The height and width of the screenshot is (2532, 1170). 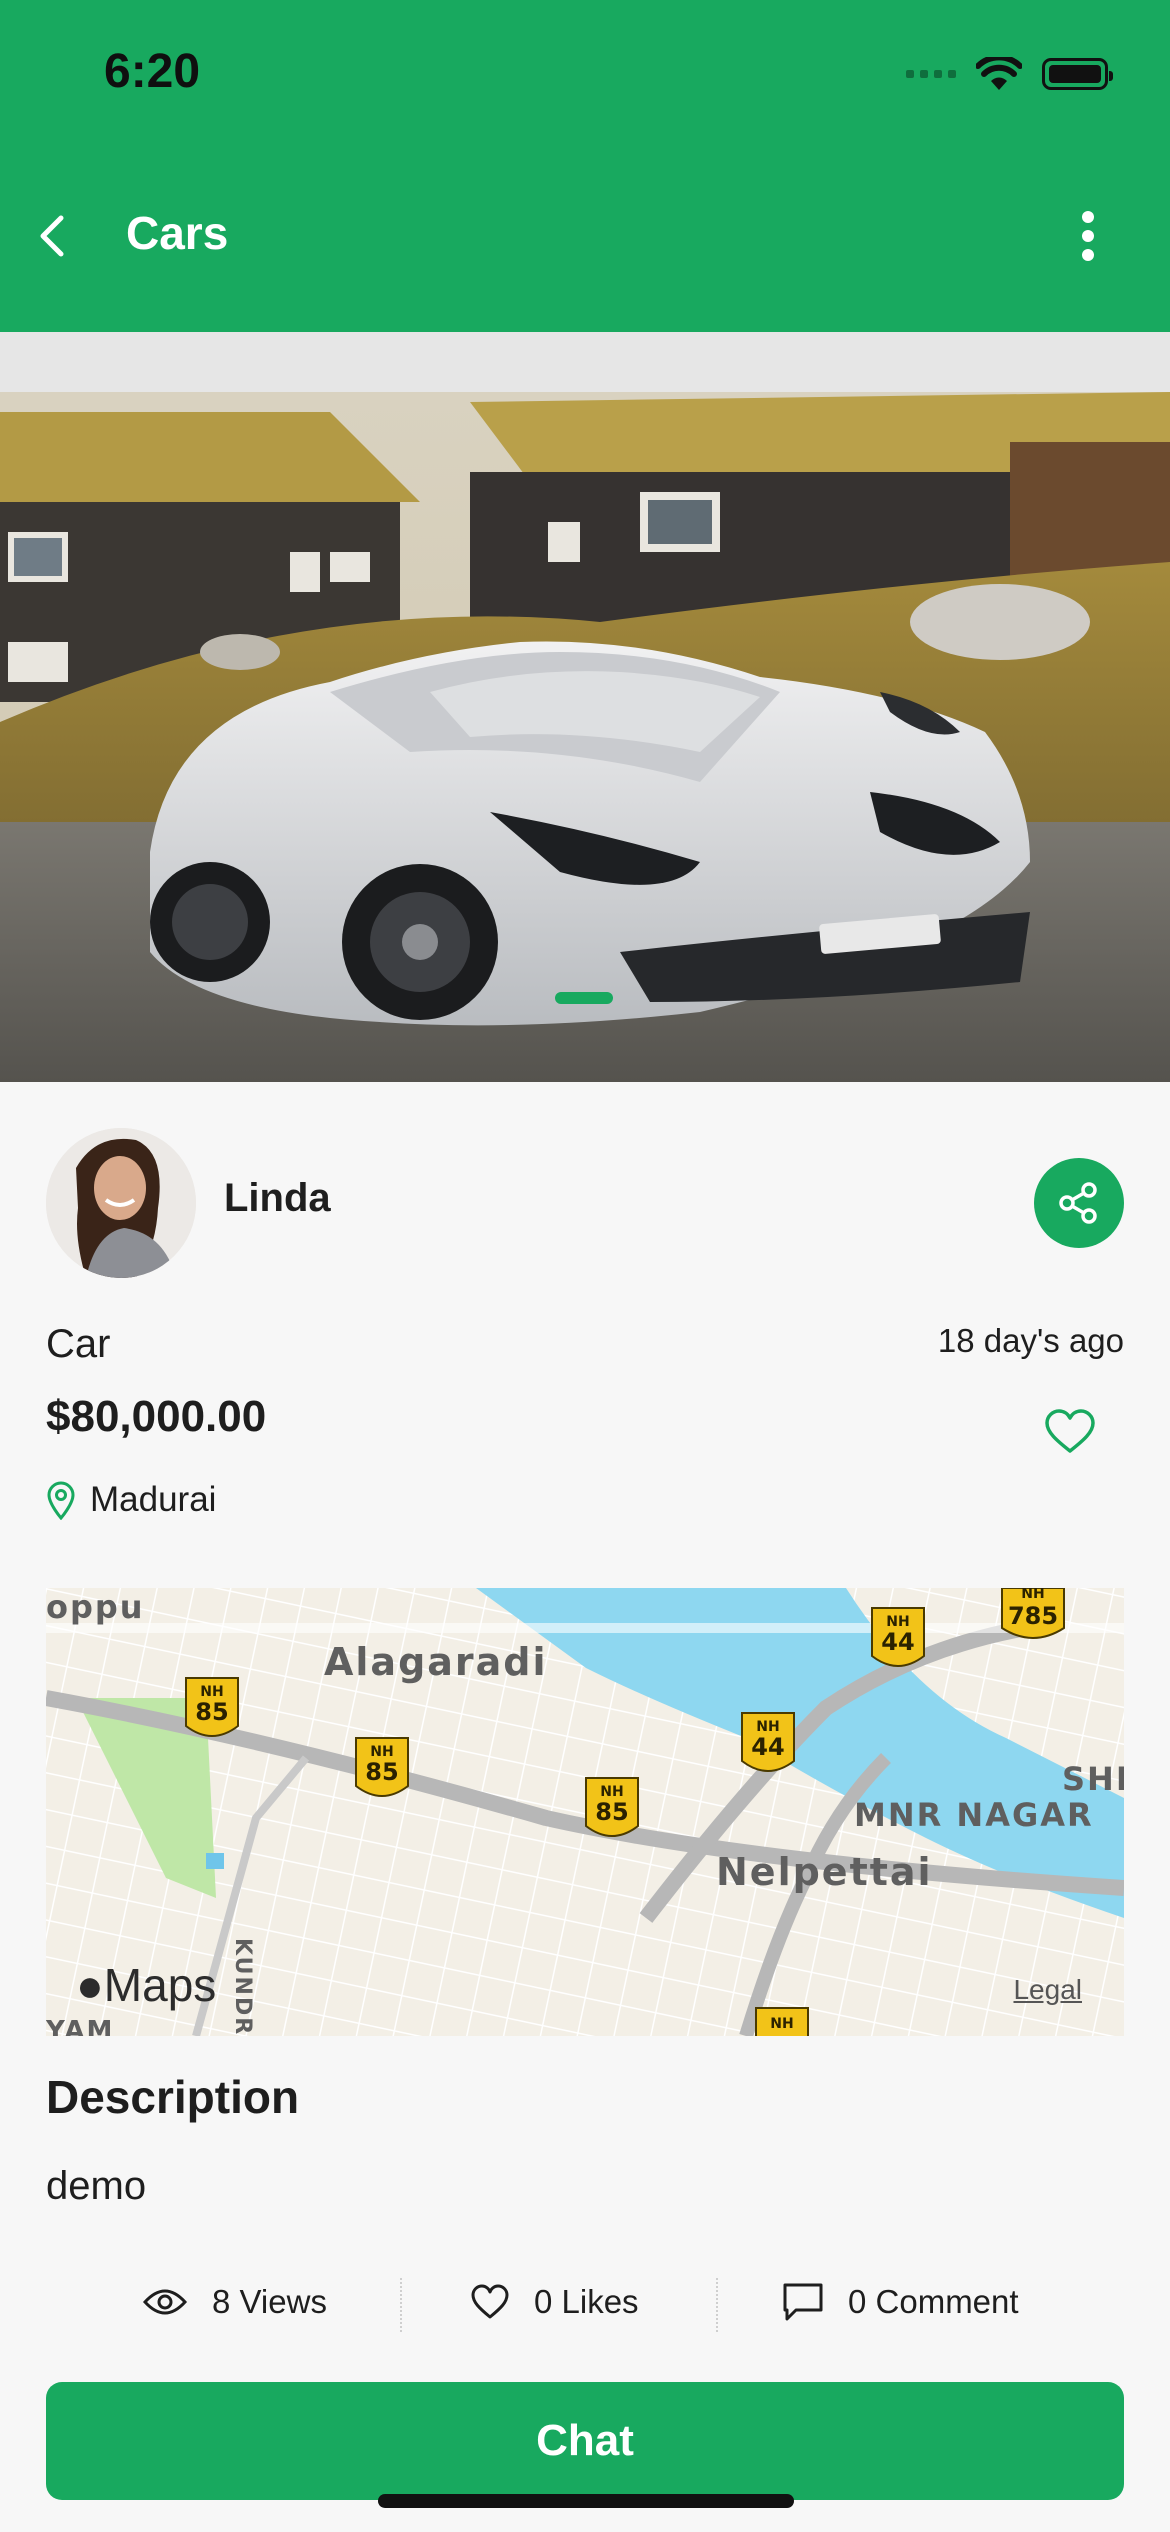 I want to click on apple-maps-logo: ●Maps, so click(x=146, y=1985).